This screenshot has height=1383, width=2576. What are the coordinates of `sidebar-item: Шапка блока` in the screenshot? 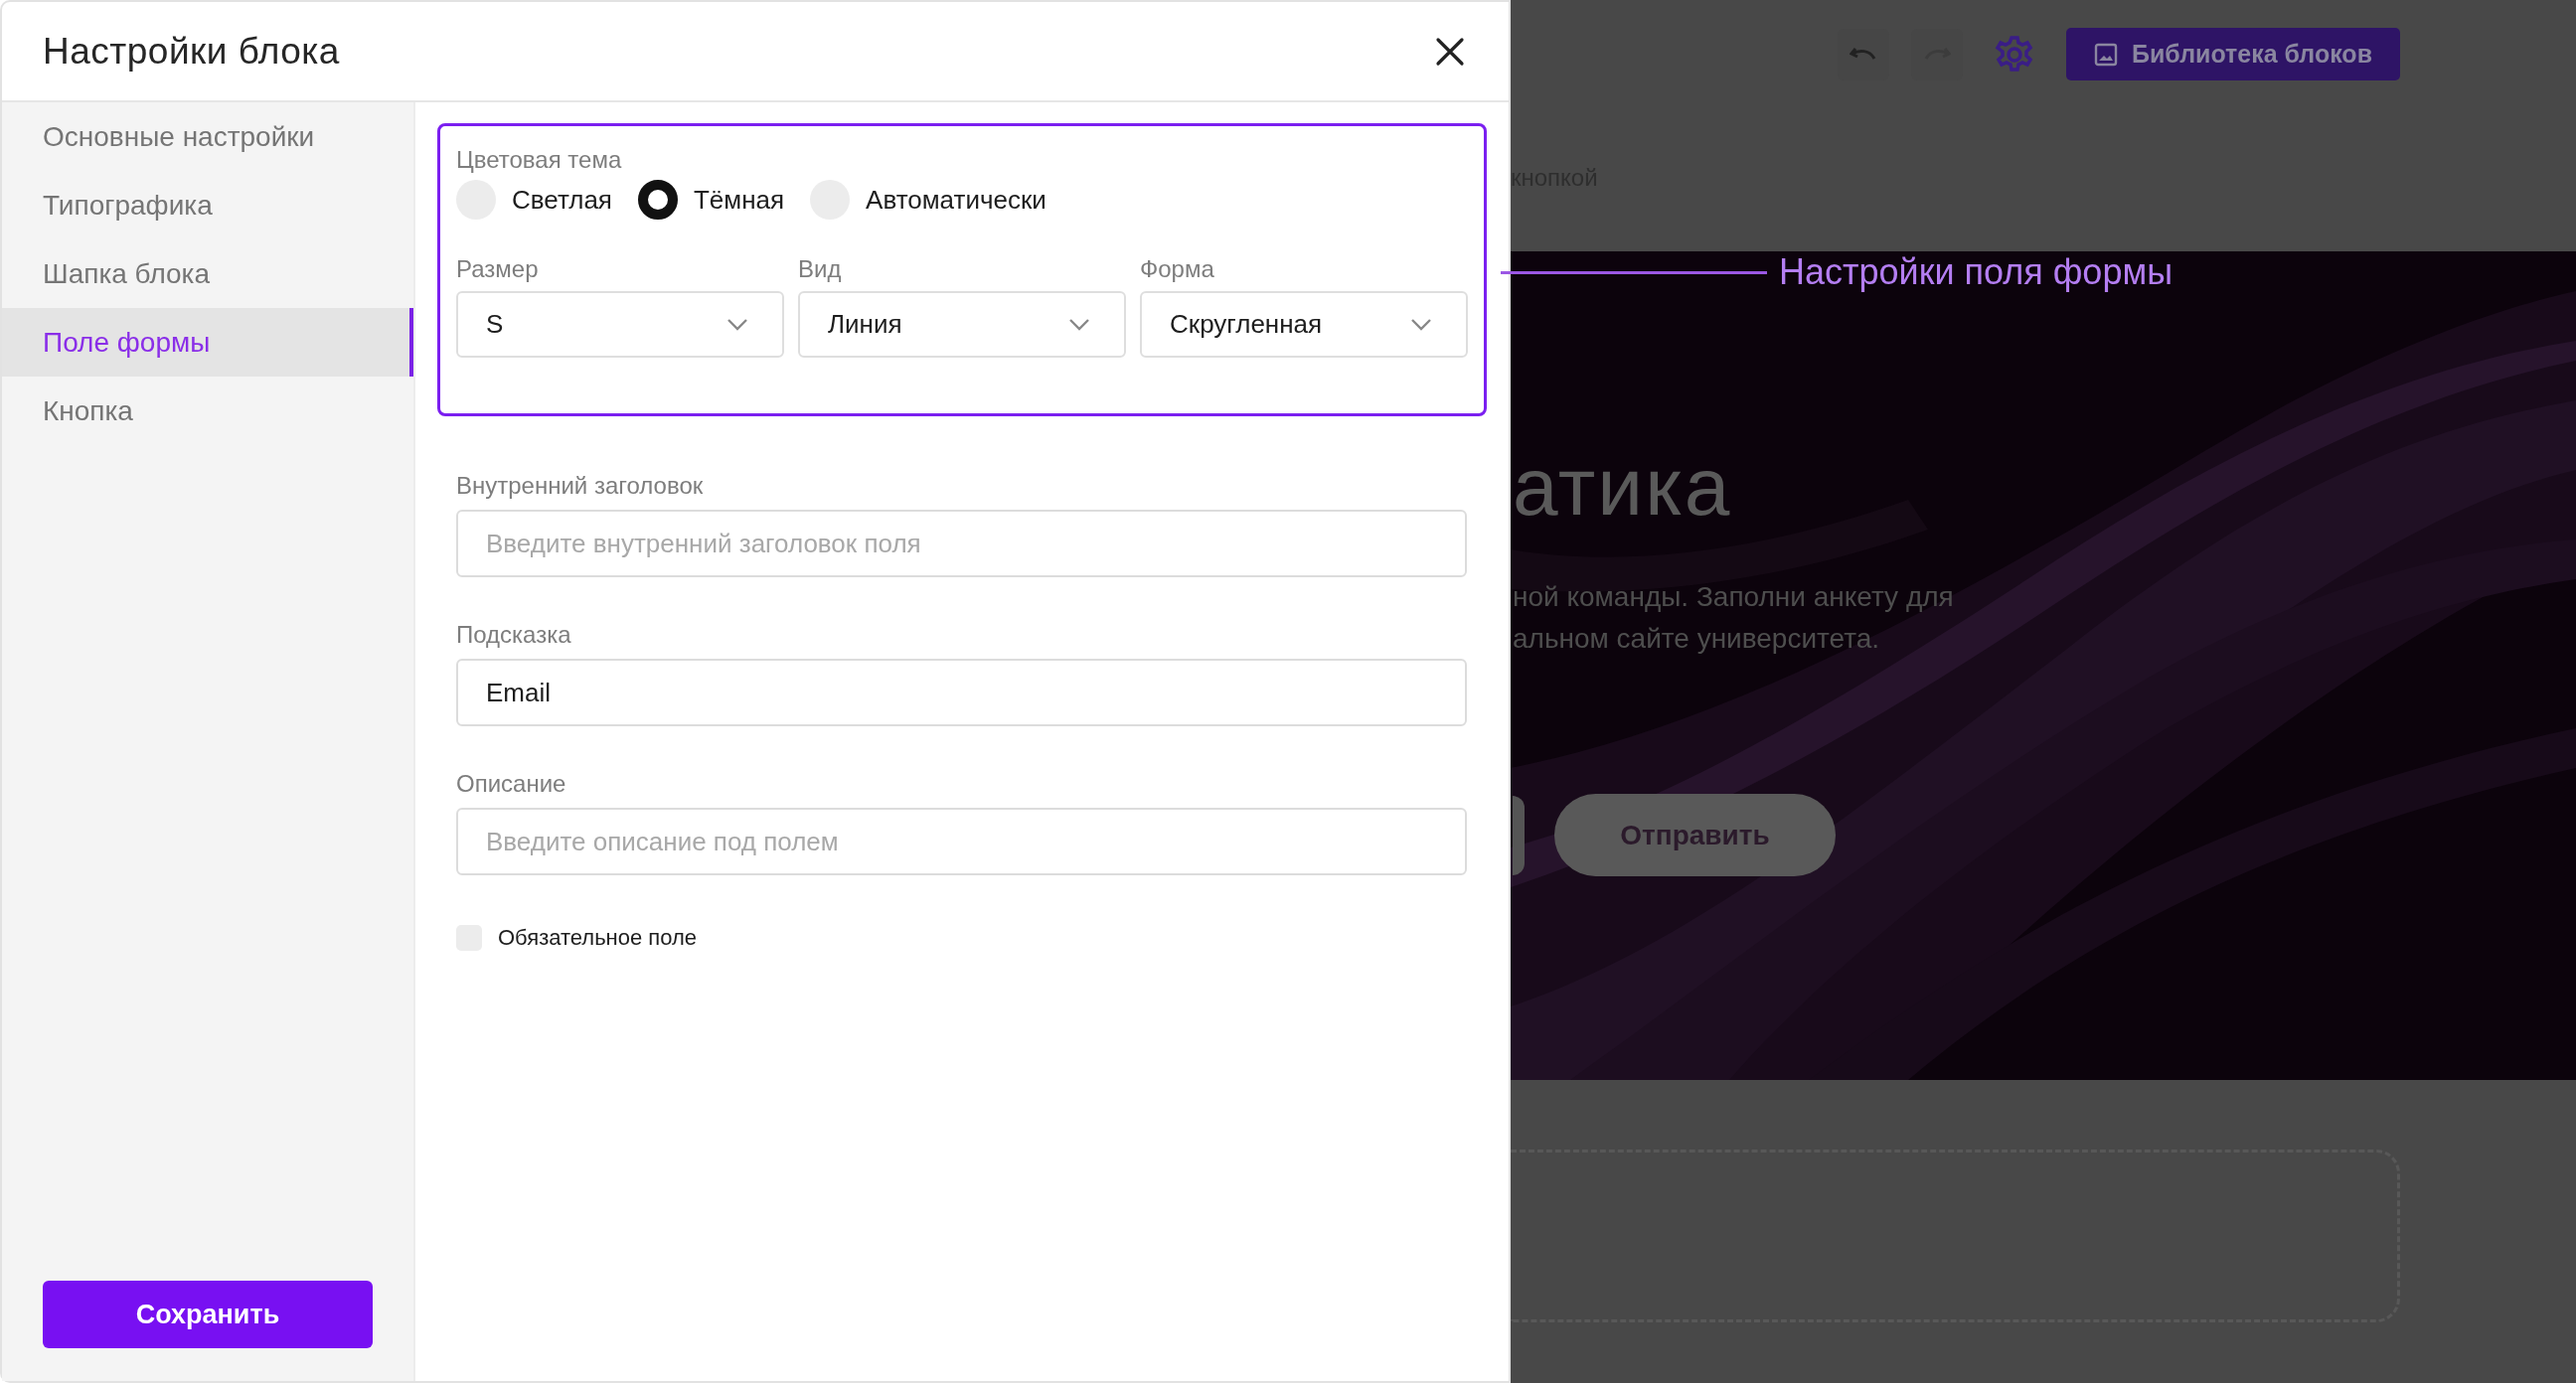 It's located at (207, 273).